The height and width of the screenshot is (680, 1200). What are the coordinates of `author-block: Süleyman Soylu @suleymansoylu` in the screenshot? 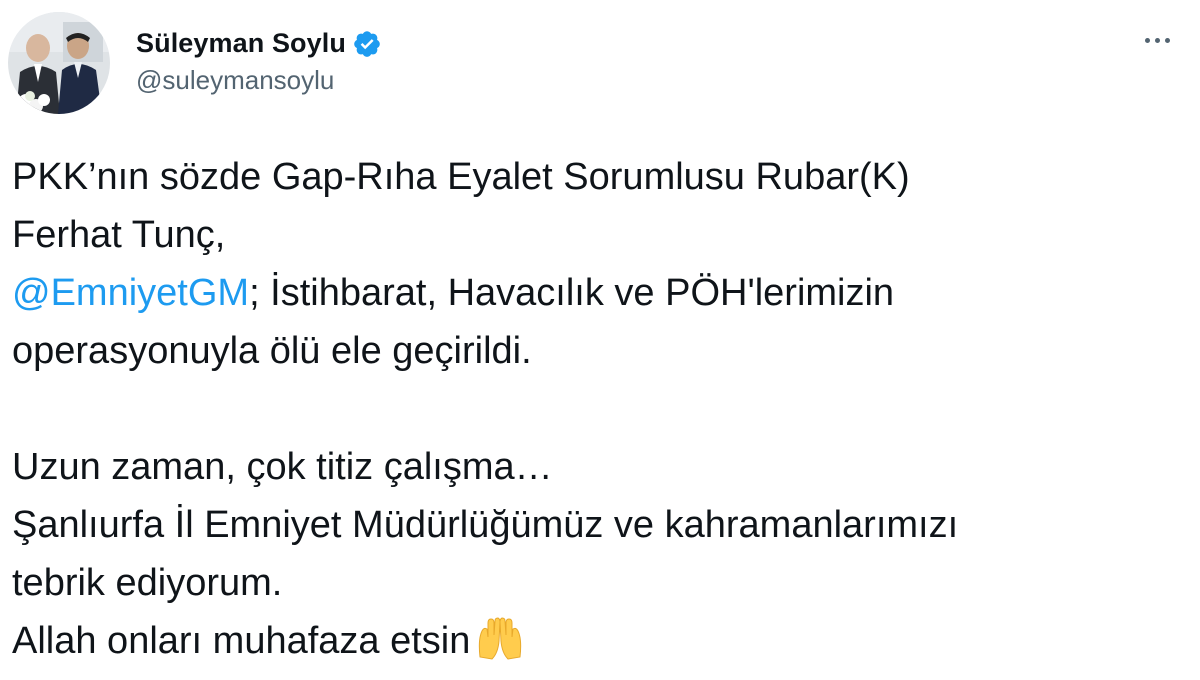 It's located at (259, 62).